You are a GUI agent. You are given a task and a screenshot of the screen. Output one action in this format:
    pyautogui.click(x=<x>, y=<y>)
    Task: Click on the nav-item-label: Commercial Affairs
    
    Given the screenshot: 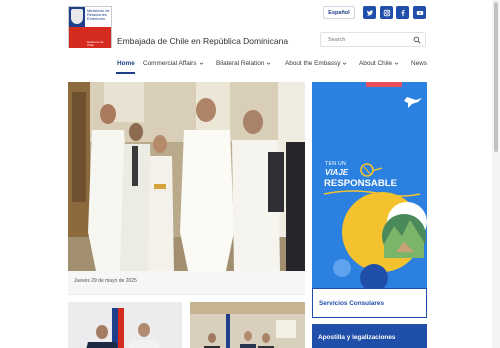 What is the action you would take?
    pyautogui.click(x=170, y=63)
    